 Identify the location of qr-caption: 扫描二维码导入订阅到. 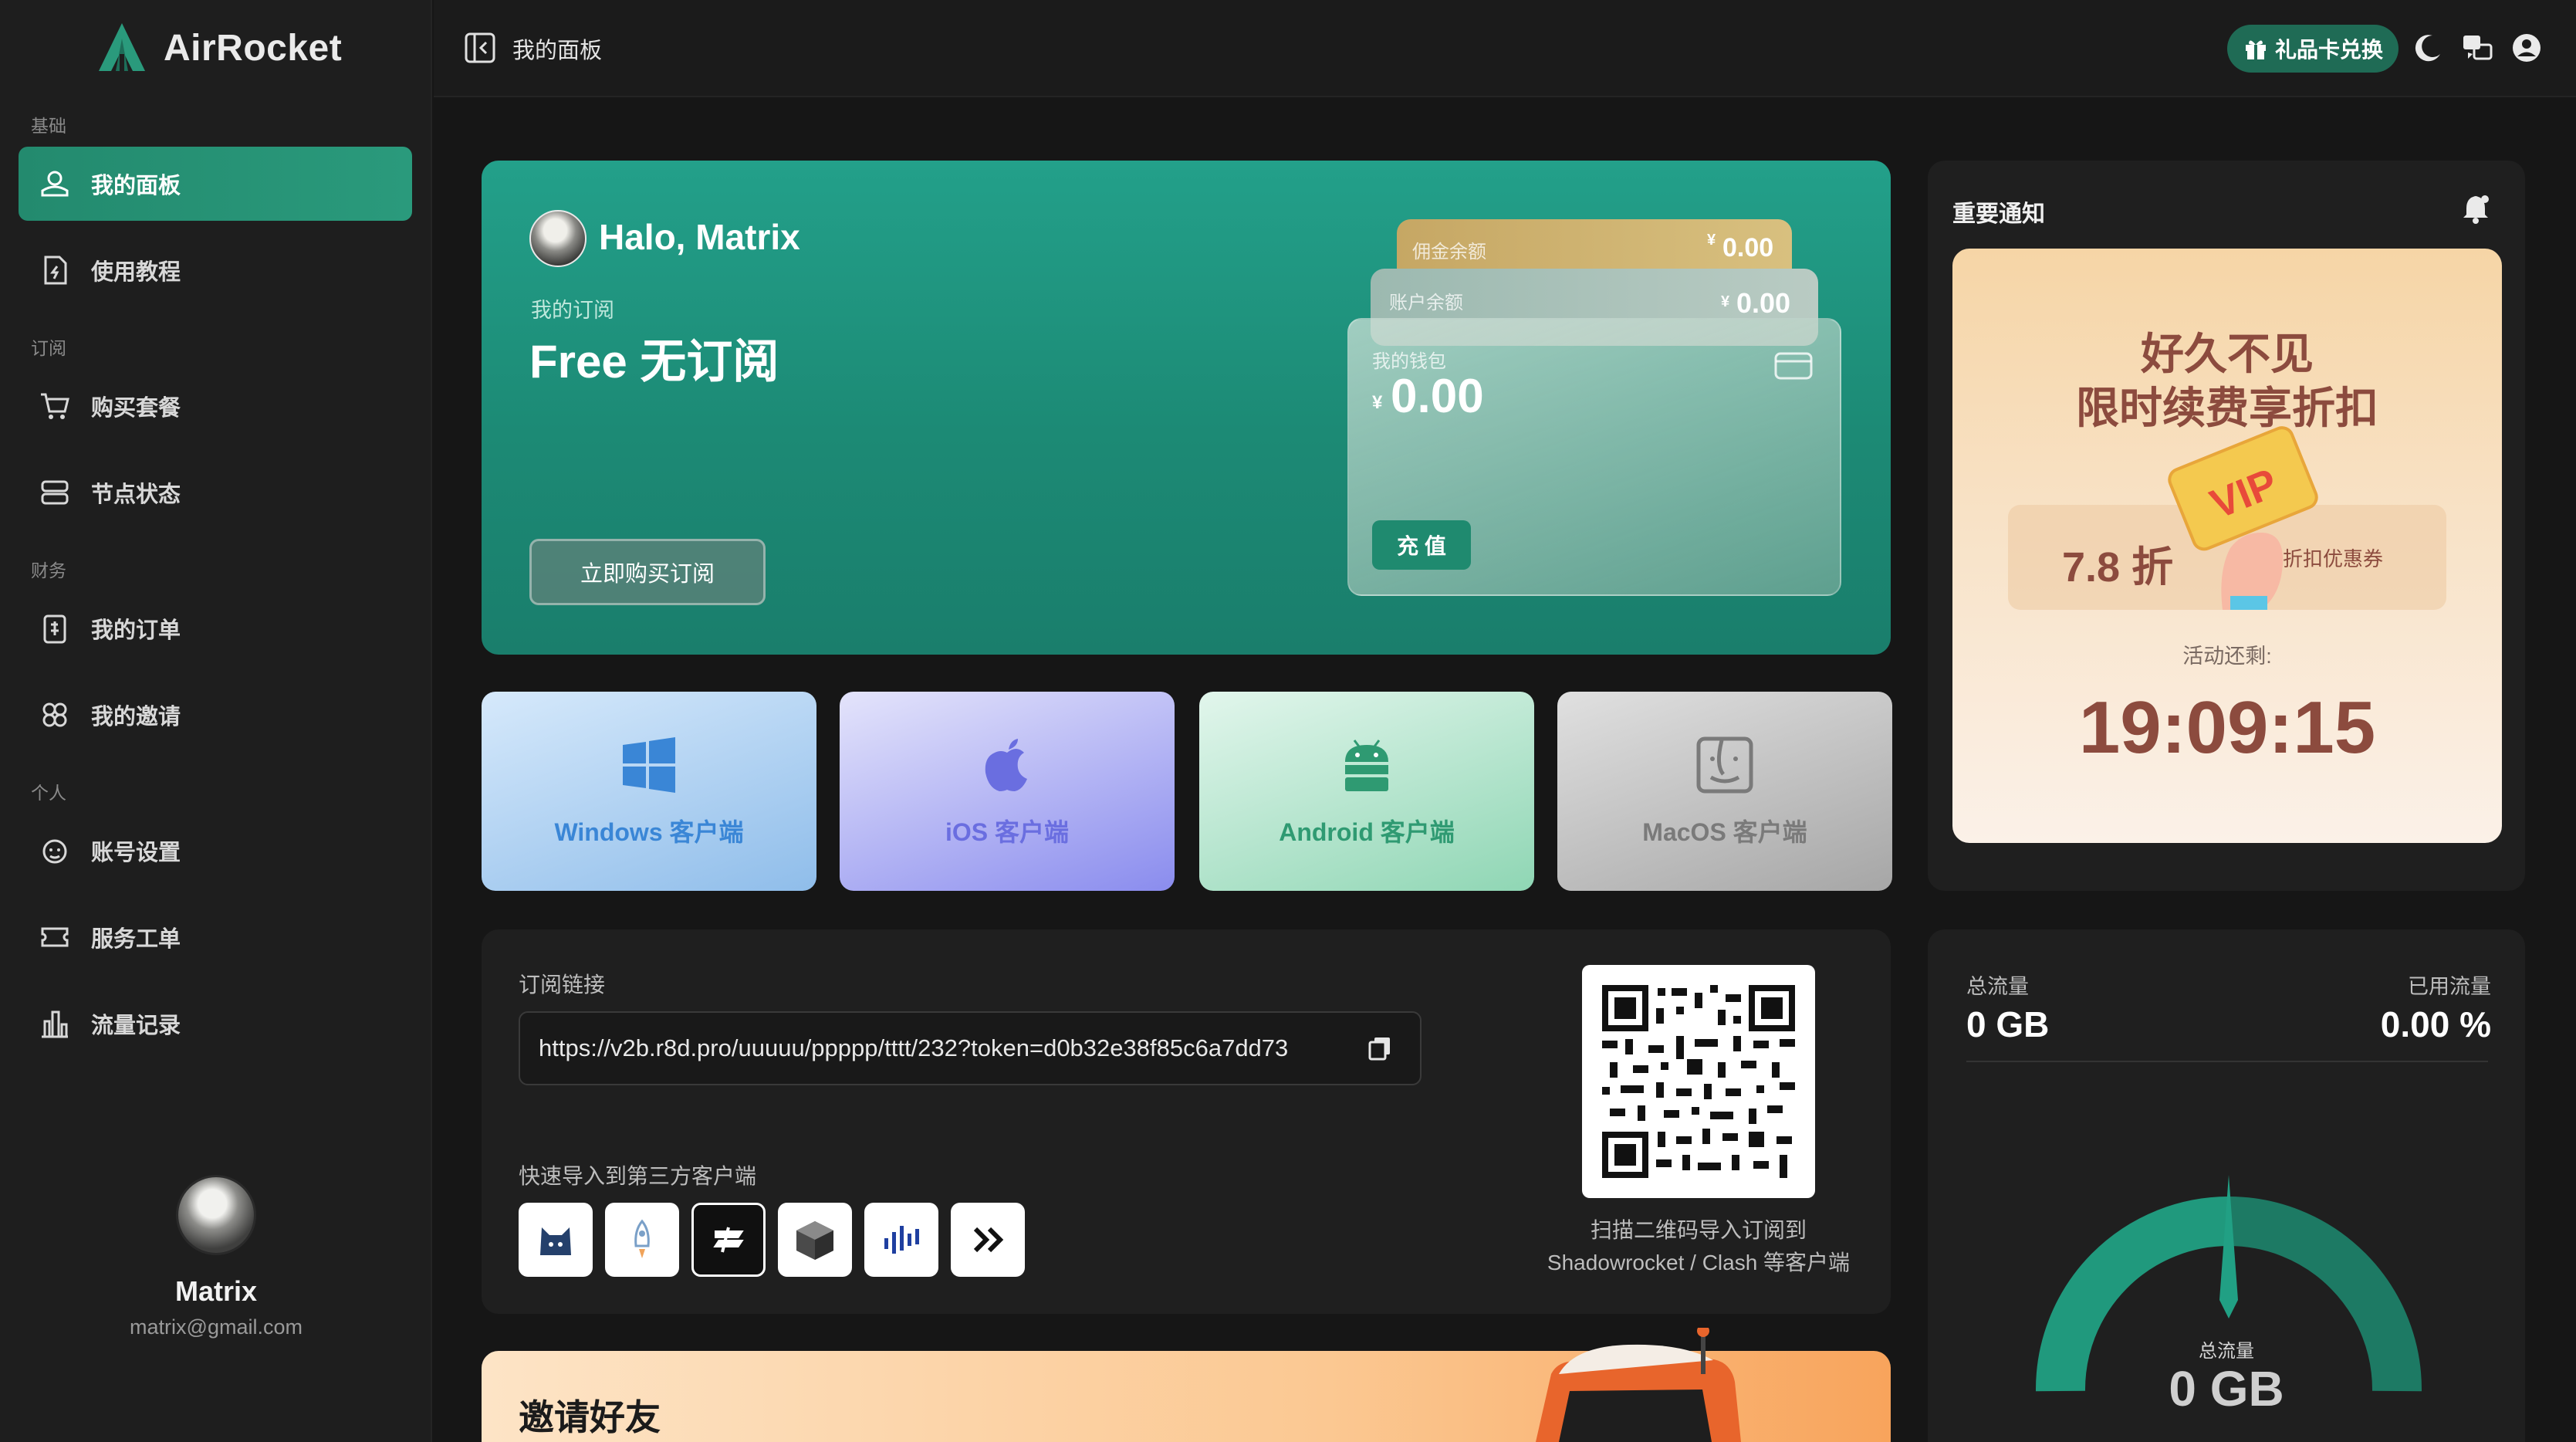
(1698, 1230).